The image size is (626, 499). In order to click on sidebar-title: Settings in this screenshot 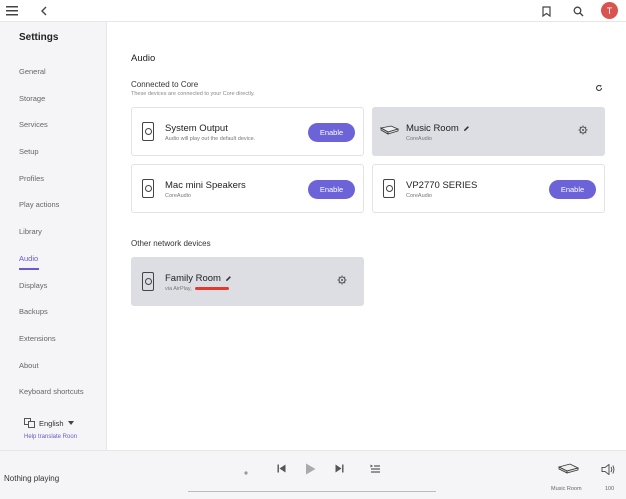, I will do `click(39, 37)`.